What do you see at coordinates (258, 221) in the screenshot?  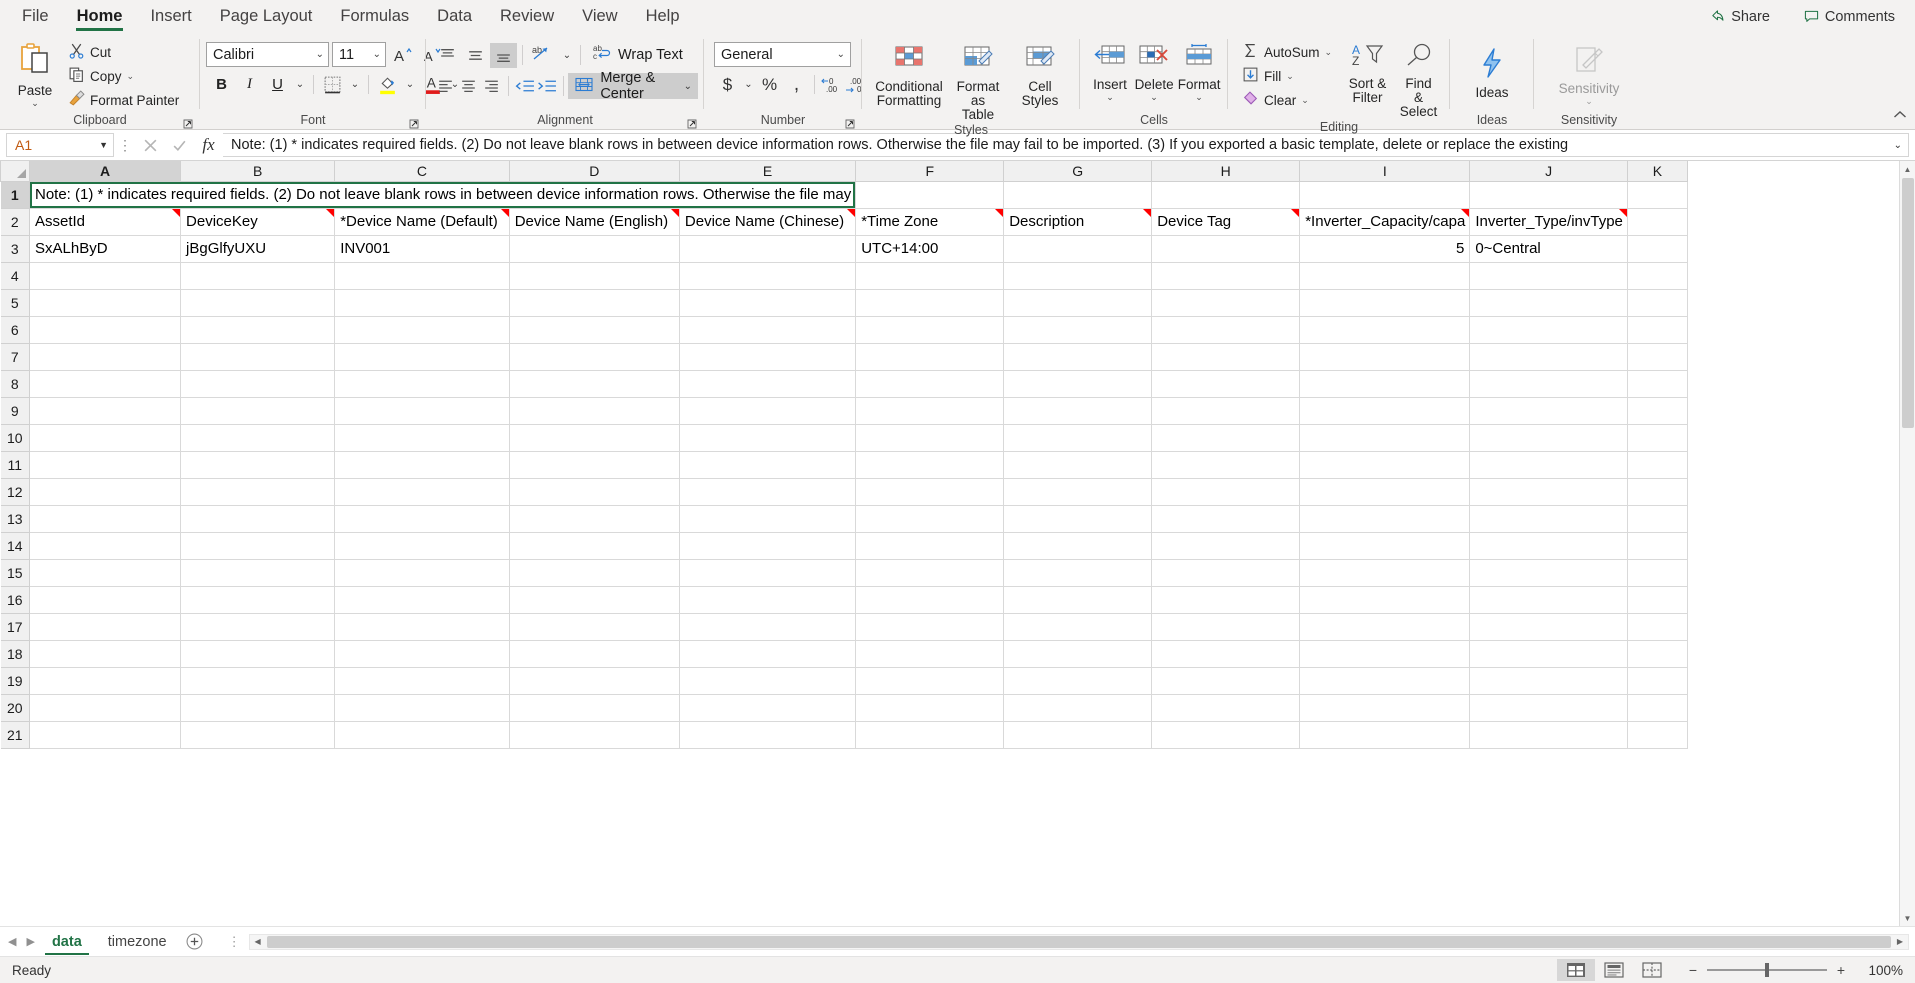 I see `cell-B2: DeviceKey` at bounding box center [258, 221].